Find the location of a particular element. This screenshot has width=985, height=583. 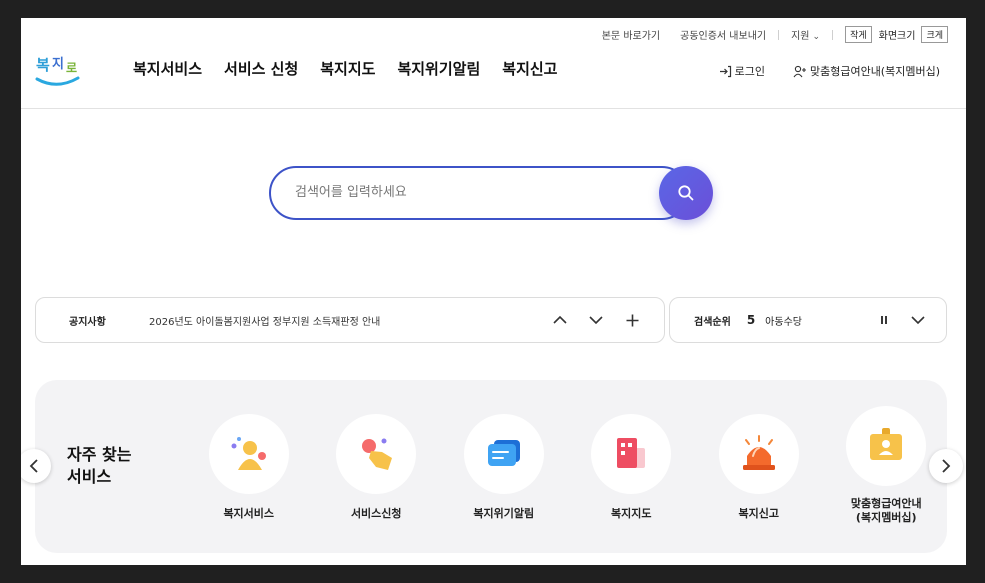

rank-pause-button is located at coordinates (884, 320).